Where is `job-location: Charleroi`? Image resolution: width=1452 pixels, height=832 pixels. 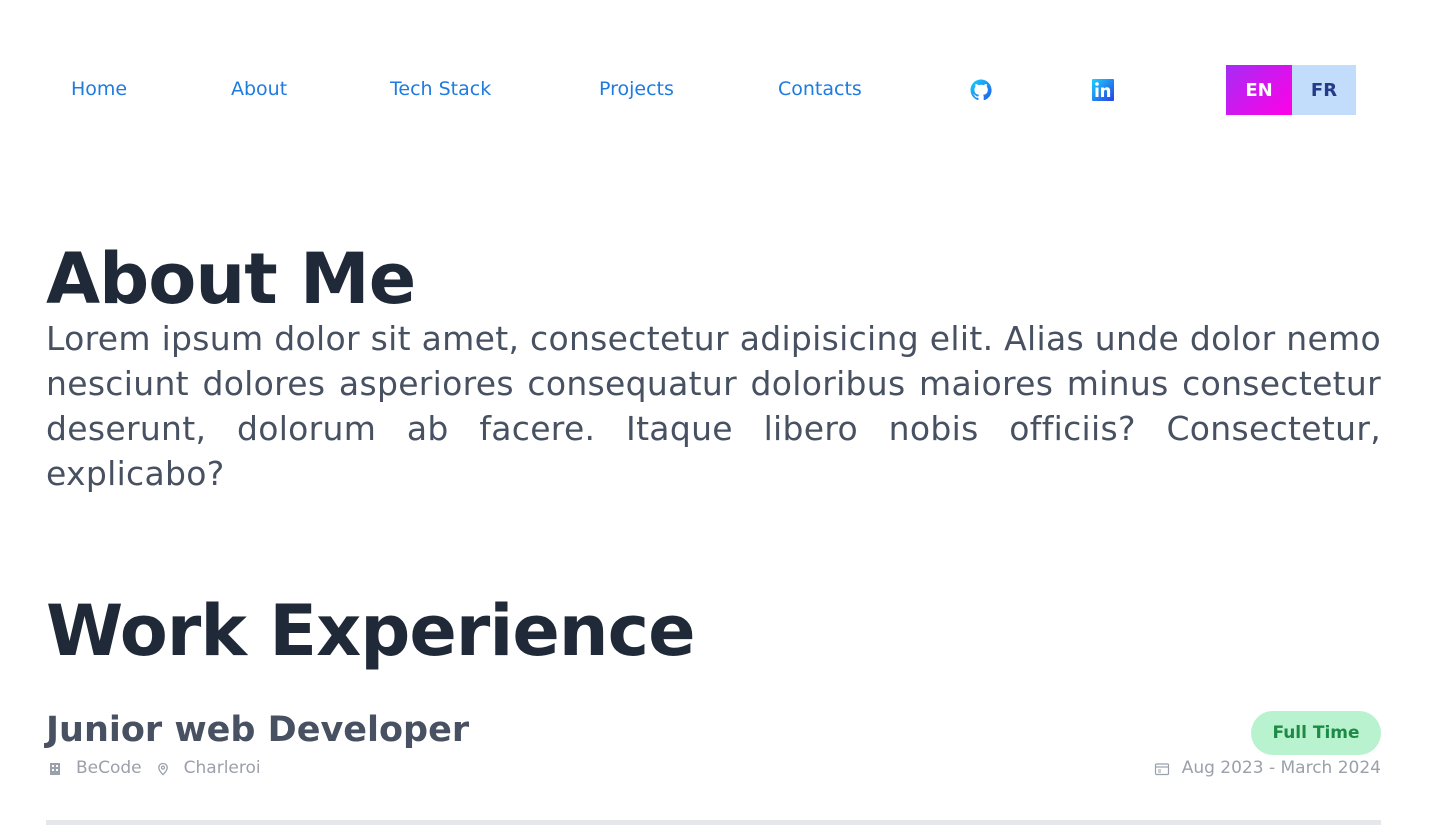
job-location: Charleroi is located at coordinates (222, 768).